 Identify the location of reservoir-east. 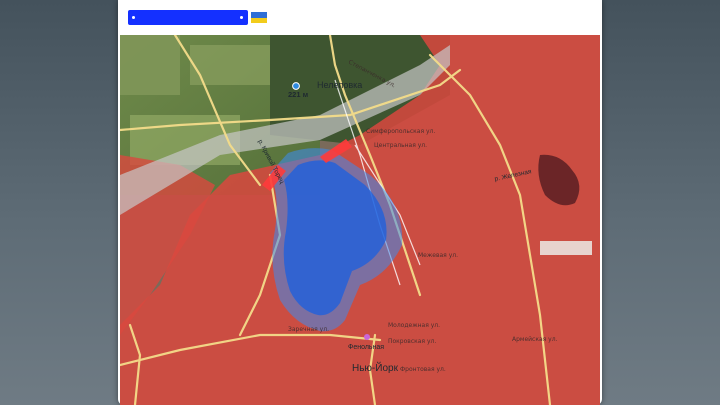
(566, 248).